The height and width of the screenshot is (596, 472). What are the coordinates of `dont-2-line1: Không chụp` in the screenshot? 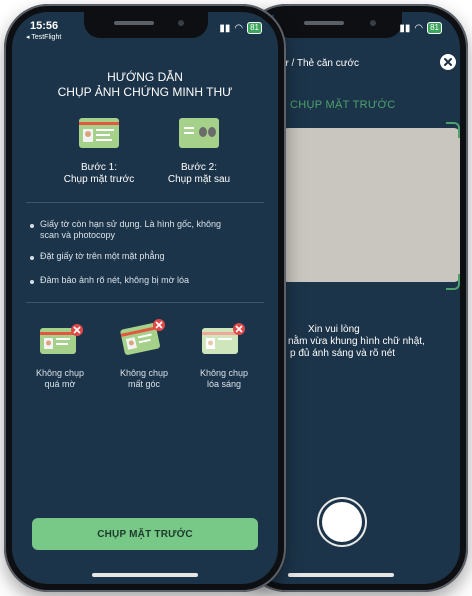 It's located at (144, 373).